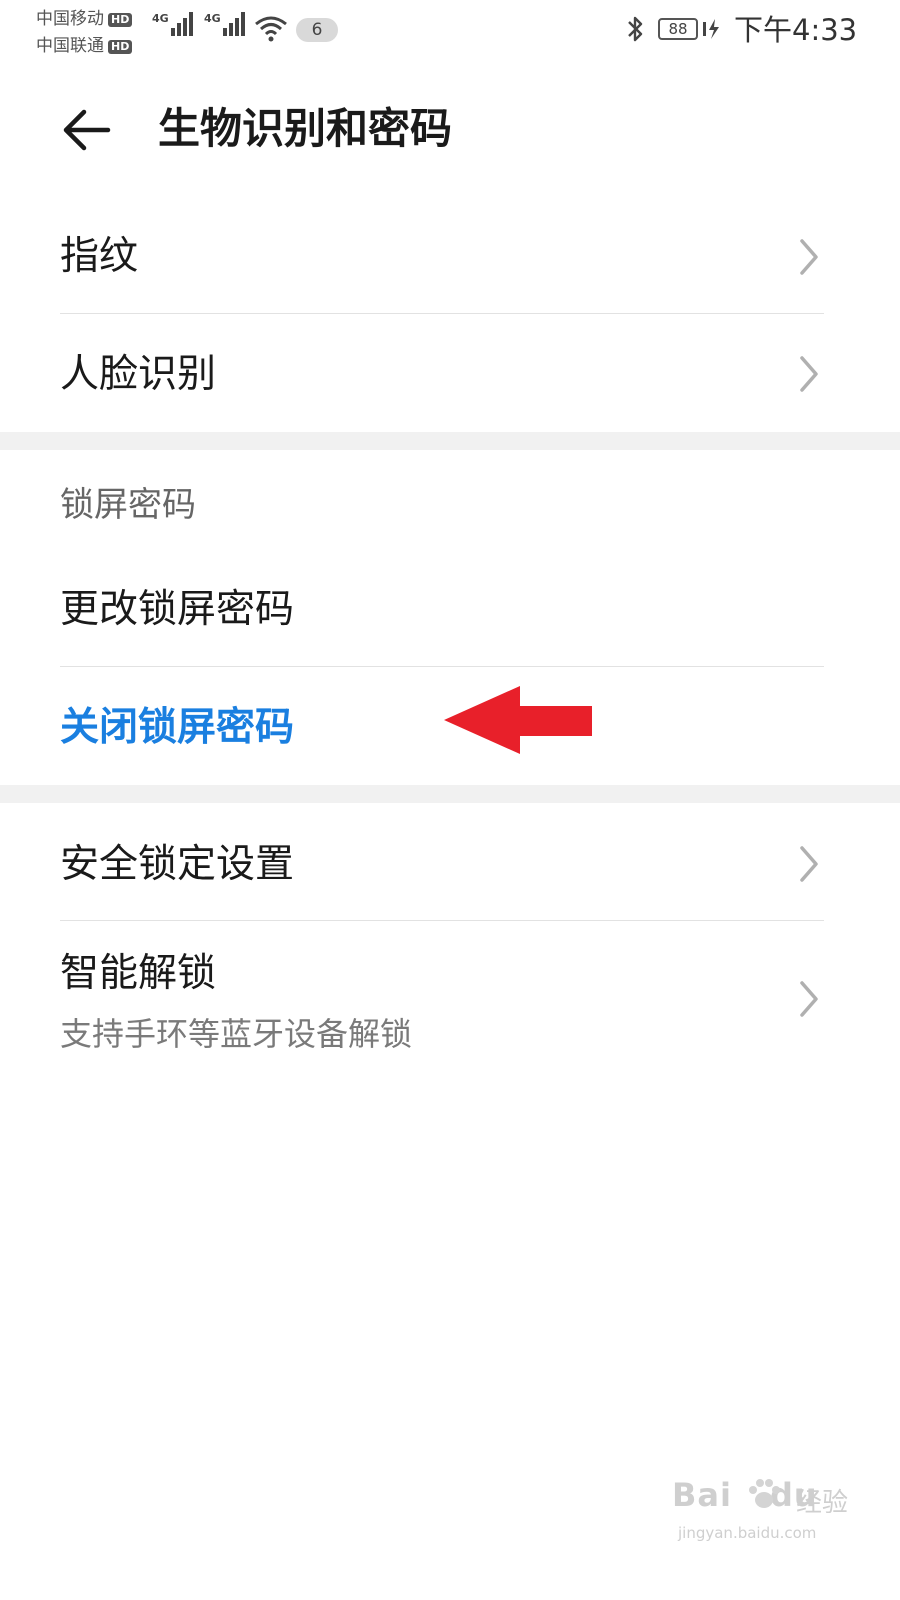 Image resolution: width=900 pixels, height=1600 pixels. I want to click on carrier-1-label: 中国移动, so click(70, 19).